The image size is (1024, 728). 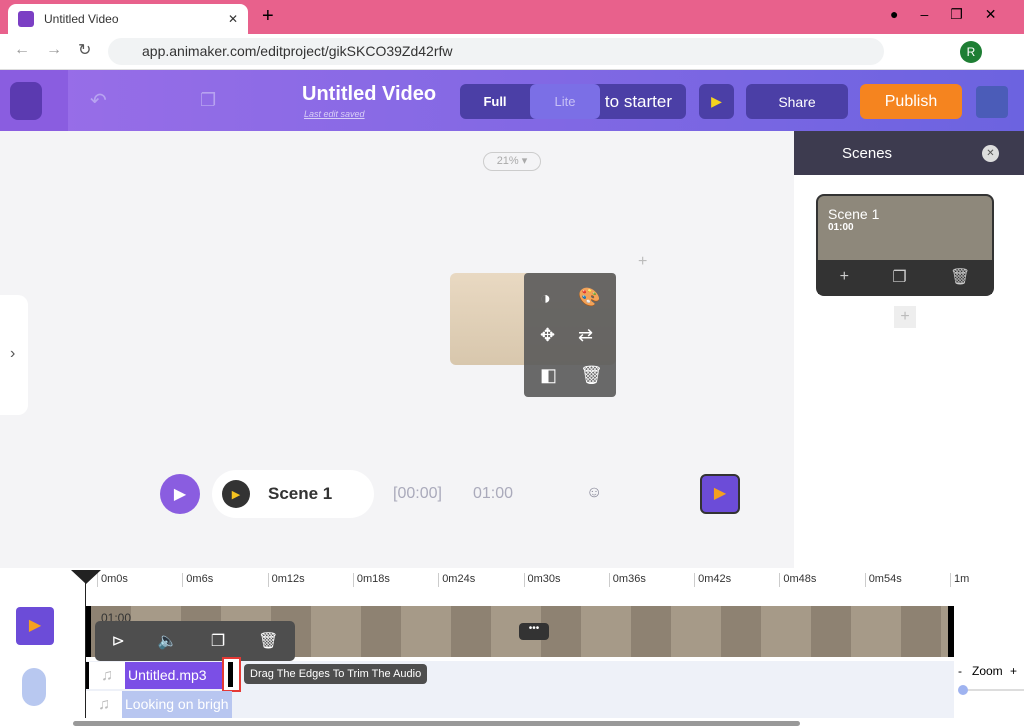 What do you see at coordinates (208, 100) in the screenshot?
I see `copy-icon: ❐` at bounding box center [208, 100].